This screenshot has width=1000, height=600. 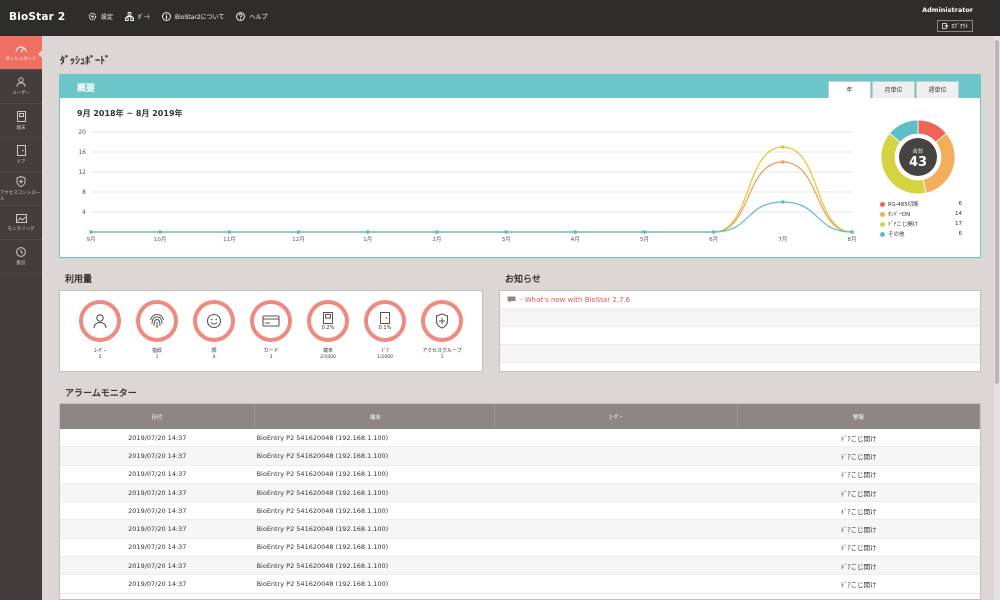 What do you see at coordinates (436, 239) in the screenshot?
I see `x-tick-label: 2月` at bounding box center [436, 239].